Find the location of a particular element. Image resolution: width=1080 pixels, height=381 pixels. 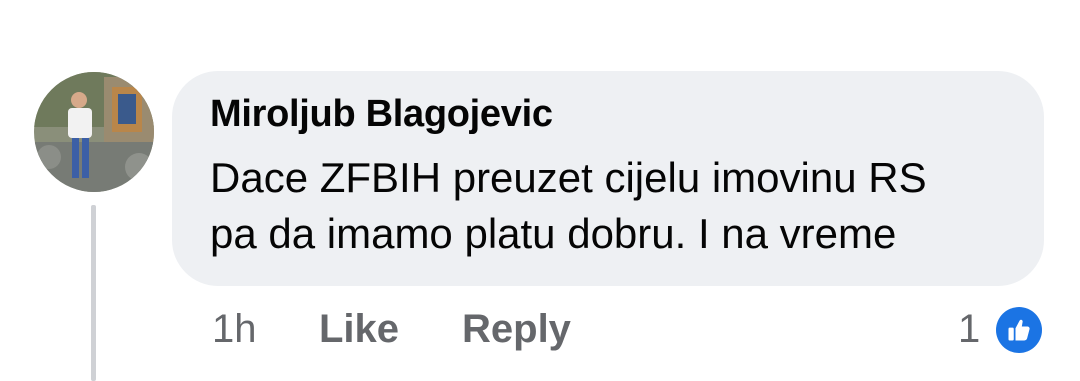

reaction-badge is located at coordinates (1019, 330).